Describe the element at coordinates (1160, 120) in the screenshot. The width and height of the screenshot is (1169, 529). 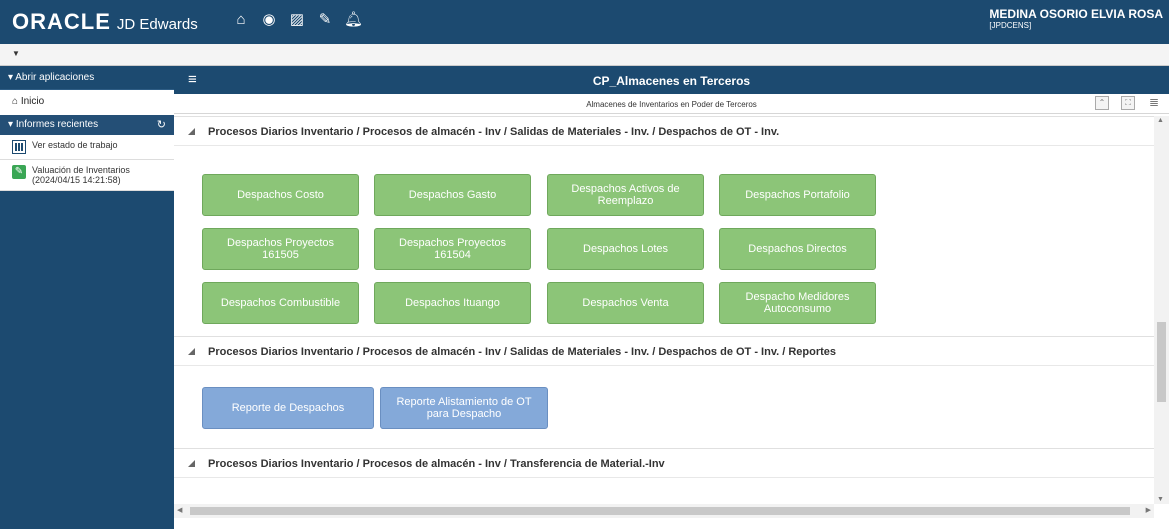
I see `scroll-up-icon: ▲` at that location.